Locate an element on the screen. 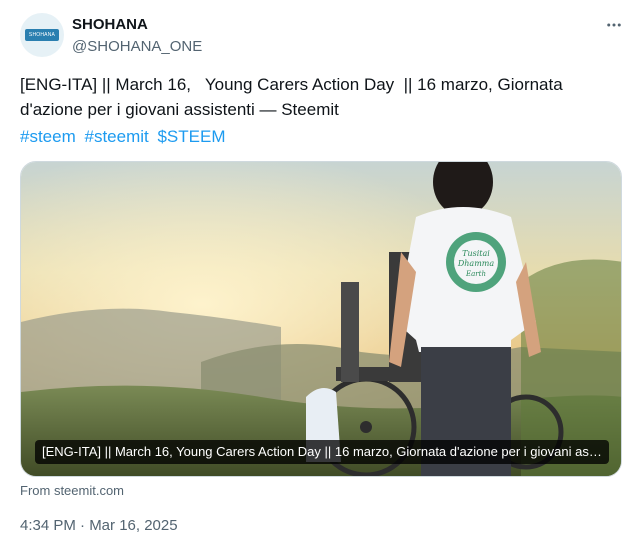  more-options-button is located at coordinates (614, 25).